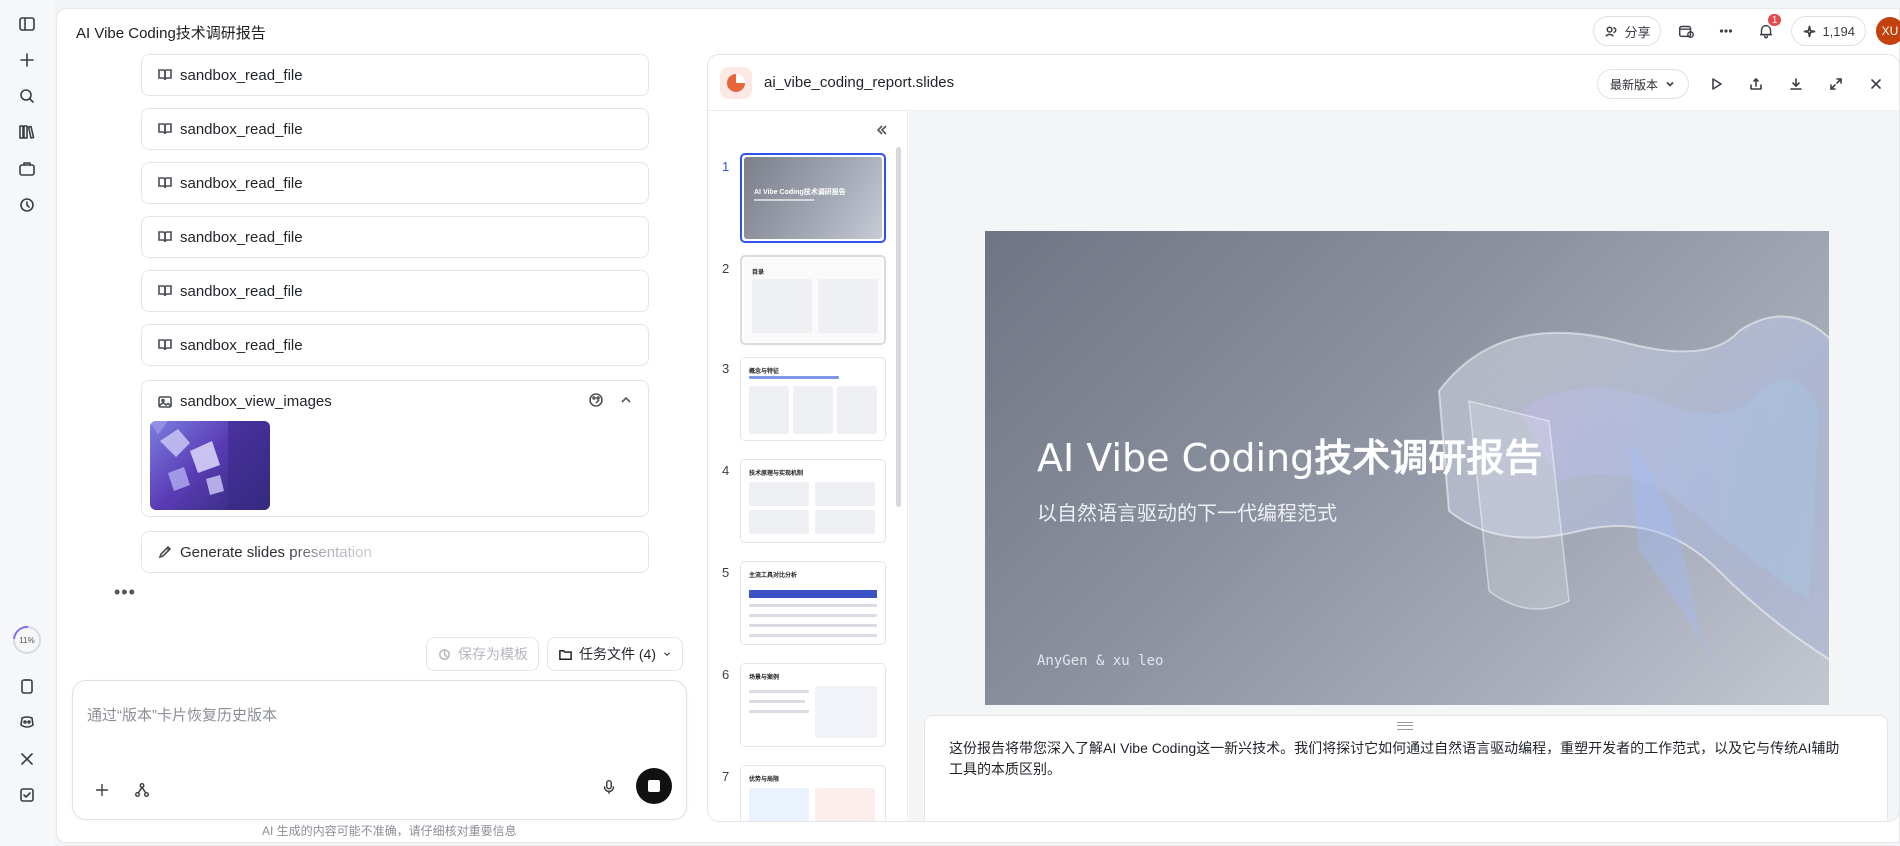 Image resolution: width=1900 pixels, height=846 pixels. What do you see at coordinates (125, 592) in the screenshot?
I see `loading-dots: •••` at bounding box center [125, 592].